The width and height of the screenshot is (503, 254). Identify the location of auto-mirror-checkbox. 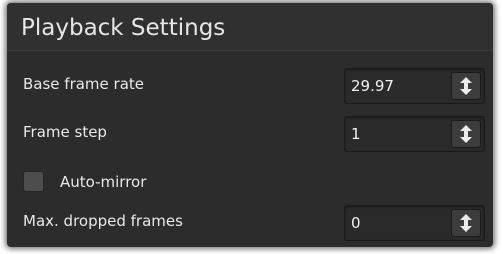
(33, 181).